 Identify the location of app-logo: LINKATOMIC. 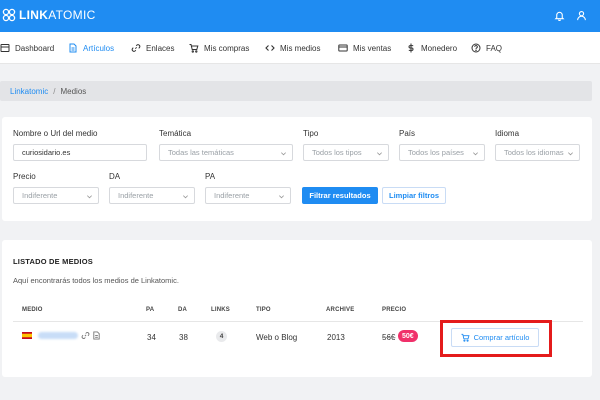
(49, 15).